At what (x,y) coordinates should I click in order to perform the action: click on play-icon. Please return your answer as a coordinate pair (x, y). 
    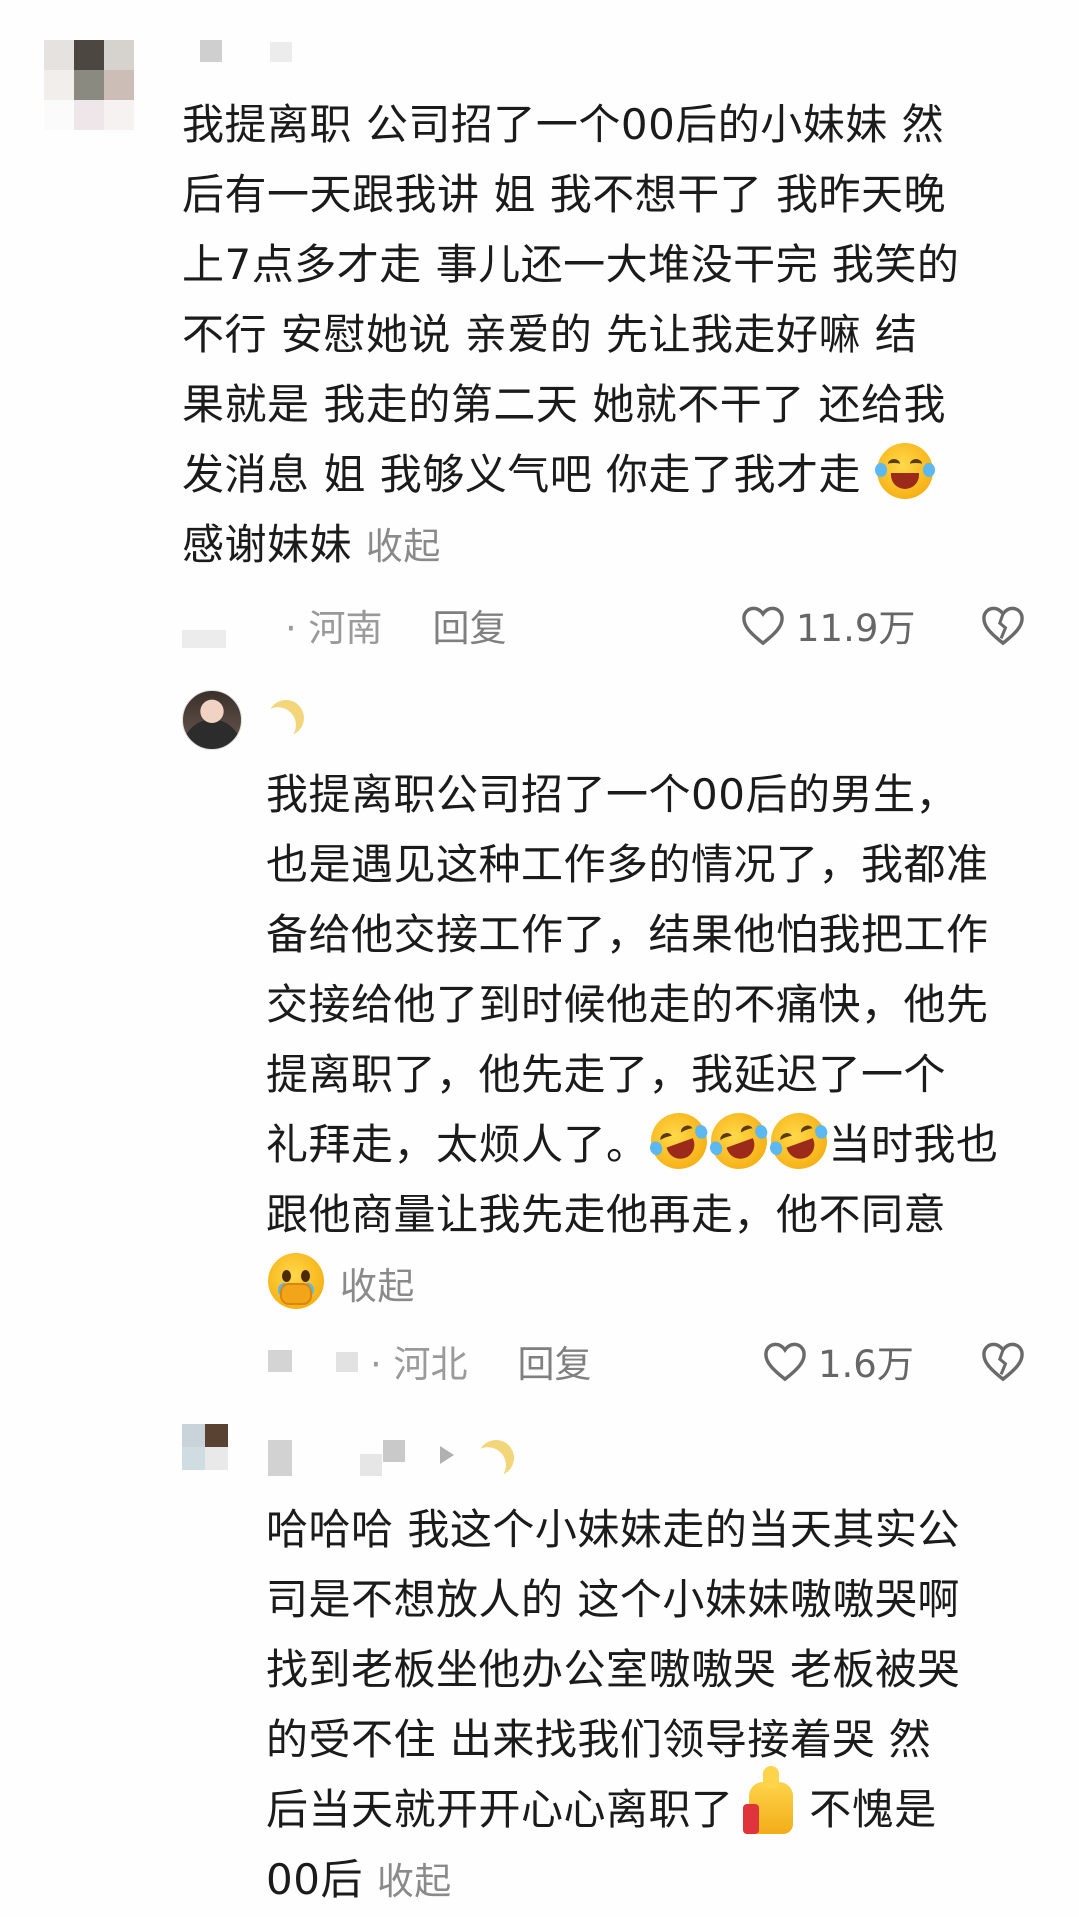
    Looking at the image, I should click on (447, 1455).